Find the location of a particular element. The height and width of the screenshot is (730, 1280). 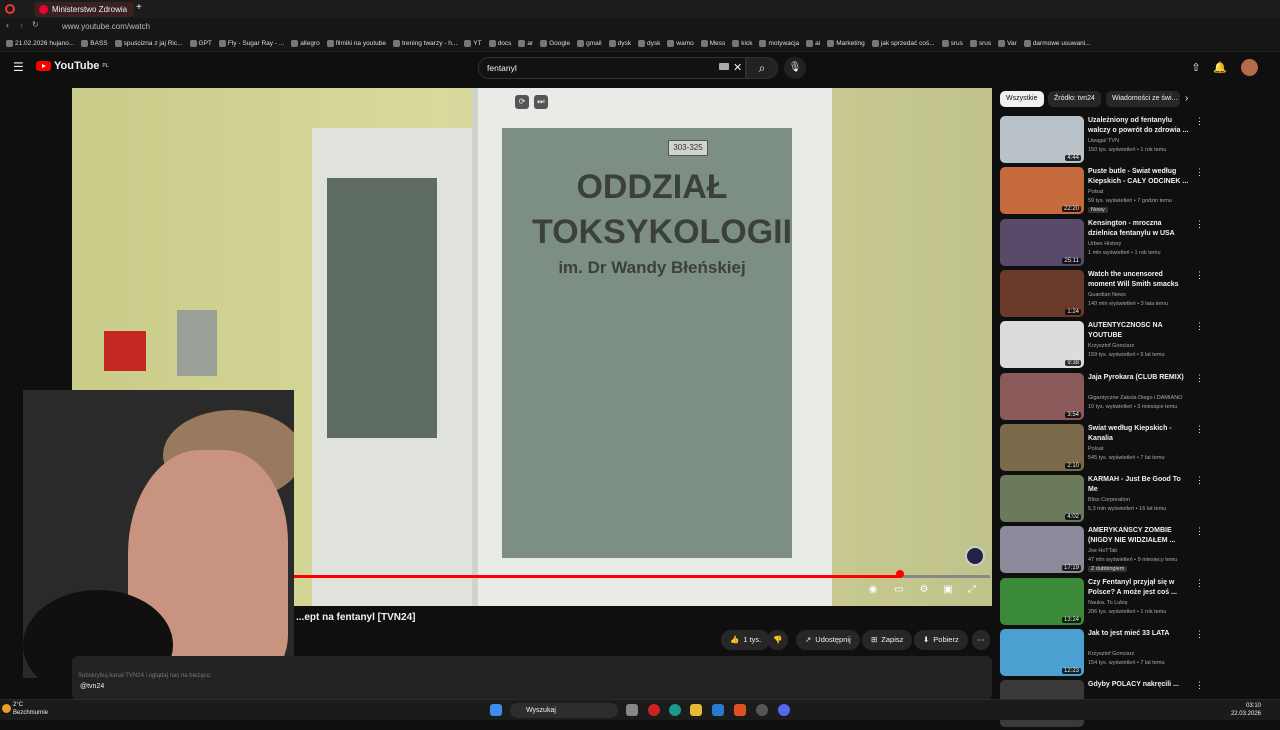

clear-search-icon: ✕ is located at coordinates (737, 67).